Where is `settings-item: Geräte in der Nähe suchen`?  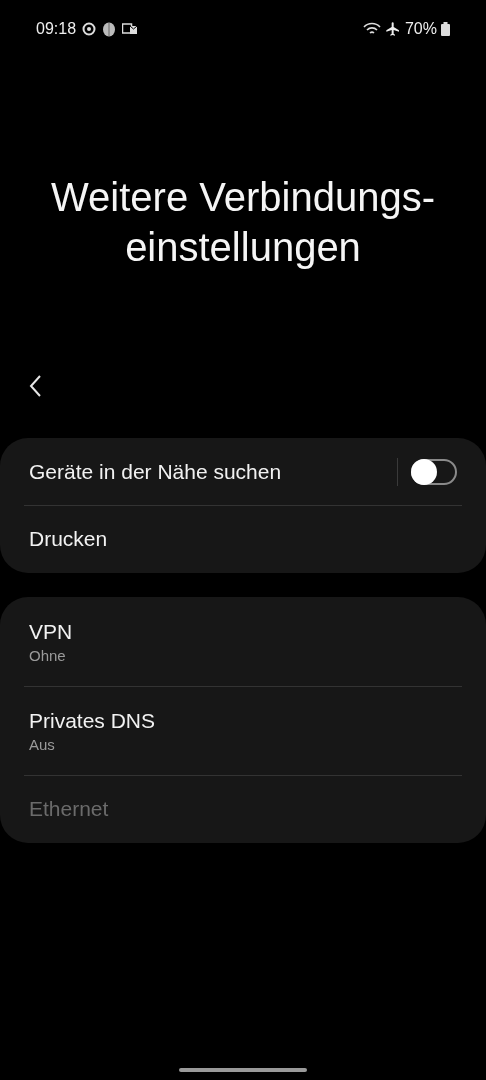 settings-item: Geräte in der Nähe suchen is located at coordinates (243, 472).